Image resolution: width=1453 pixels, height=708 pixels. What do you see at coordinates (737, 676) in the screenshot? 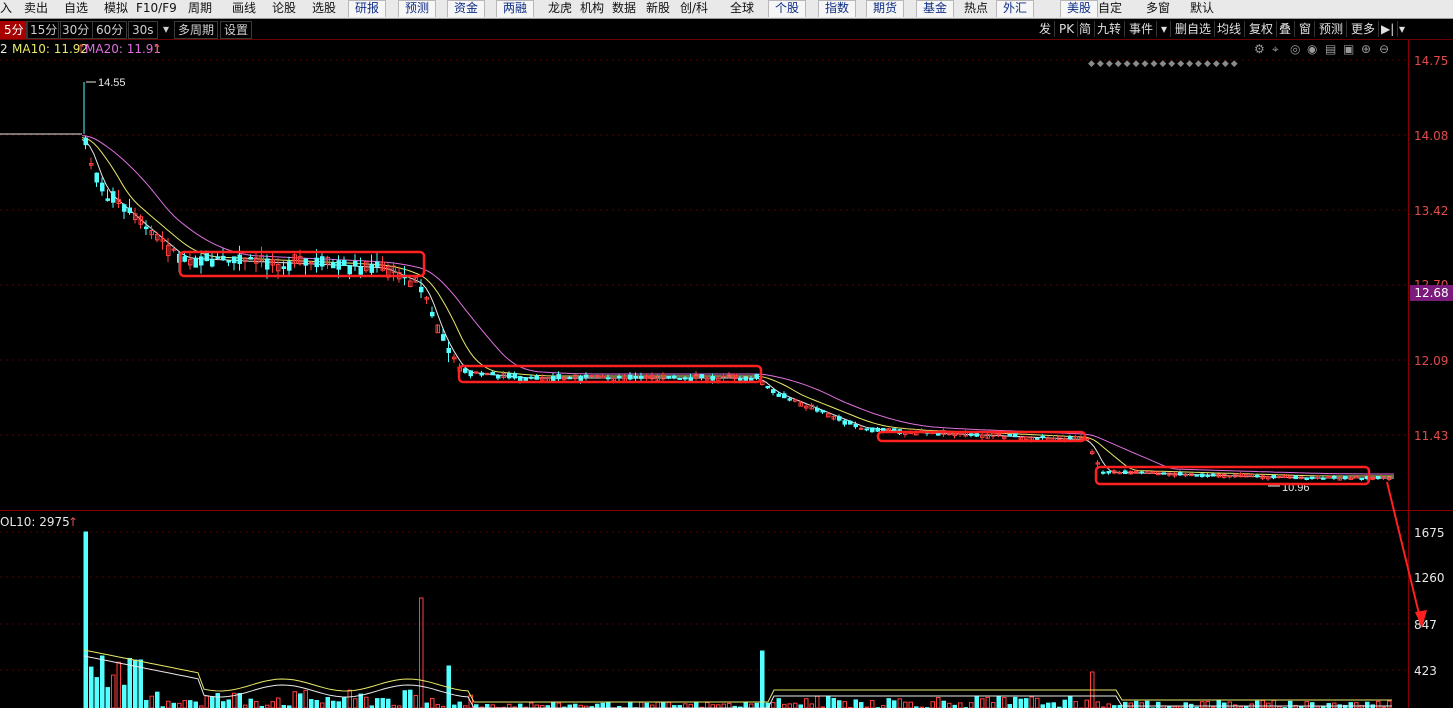
I see `volume-ma5-line` at bounding box center [737, 676].